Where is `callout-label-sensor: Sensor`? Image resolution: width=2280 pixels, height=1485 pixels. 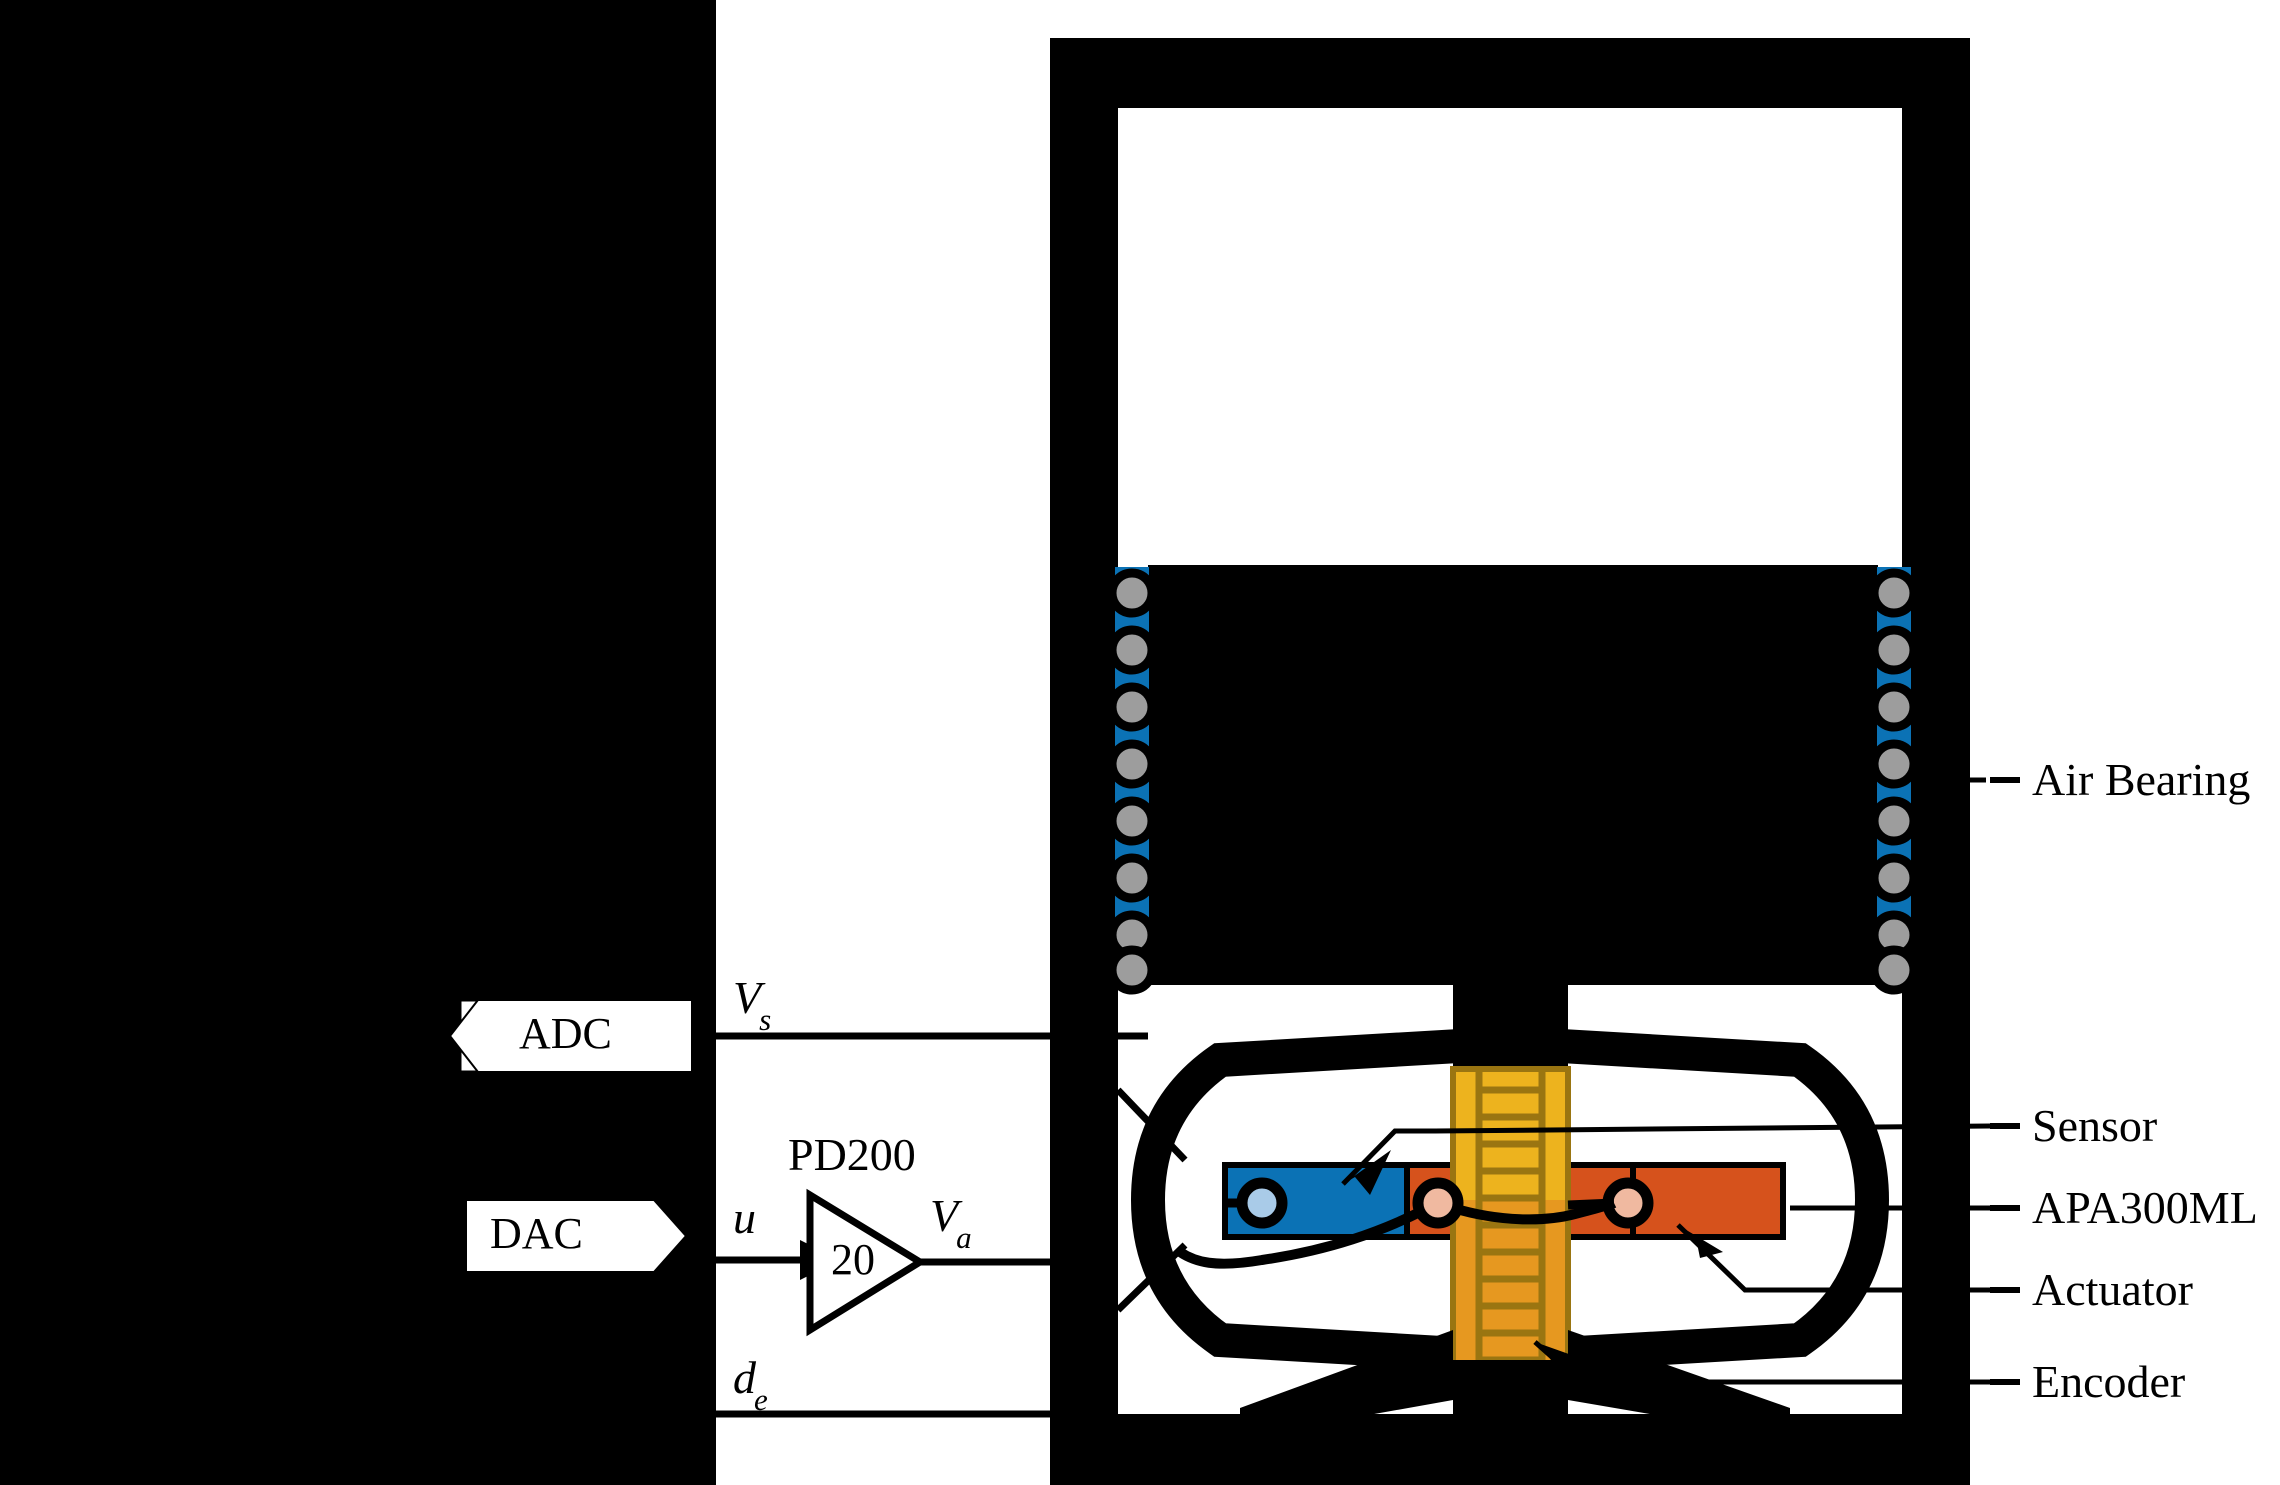
callout-label-sensor: Sensor is located at coordinates (2095, 1125).